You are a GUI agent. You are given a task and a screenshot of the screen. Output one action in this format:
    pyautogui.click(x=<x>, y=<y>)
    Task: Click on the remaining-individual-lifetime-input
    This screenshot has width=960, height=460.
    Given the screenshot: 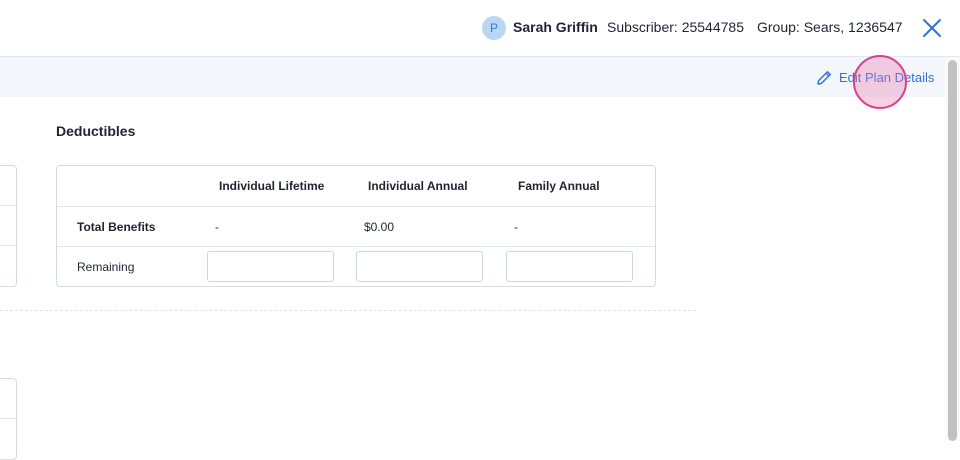 What is the action you would take?
    pyautogui.click(x=270, y=266)
    